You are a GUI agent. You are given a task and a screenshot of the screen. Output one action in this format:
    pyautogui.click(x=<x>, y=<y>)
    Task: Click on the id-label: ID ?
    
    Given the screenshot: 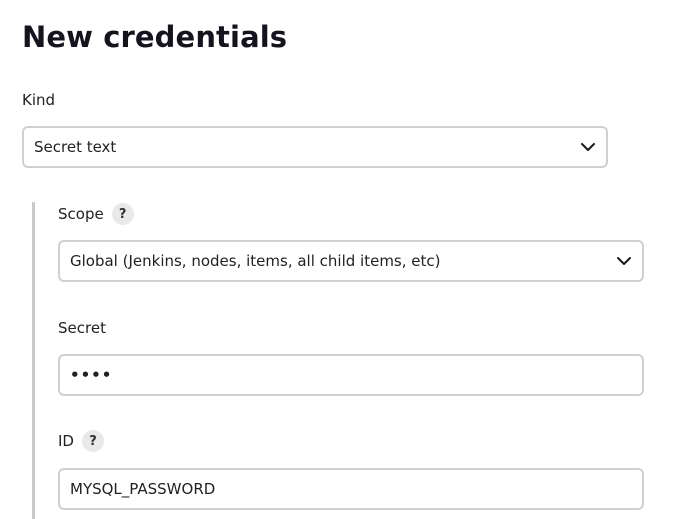 What is the action you would take?
    pyautogui.click(x=81, y=441)
    